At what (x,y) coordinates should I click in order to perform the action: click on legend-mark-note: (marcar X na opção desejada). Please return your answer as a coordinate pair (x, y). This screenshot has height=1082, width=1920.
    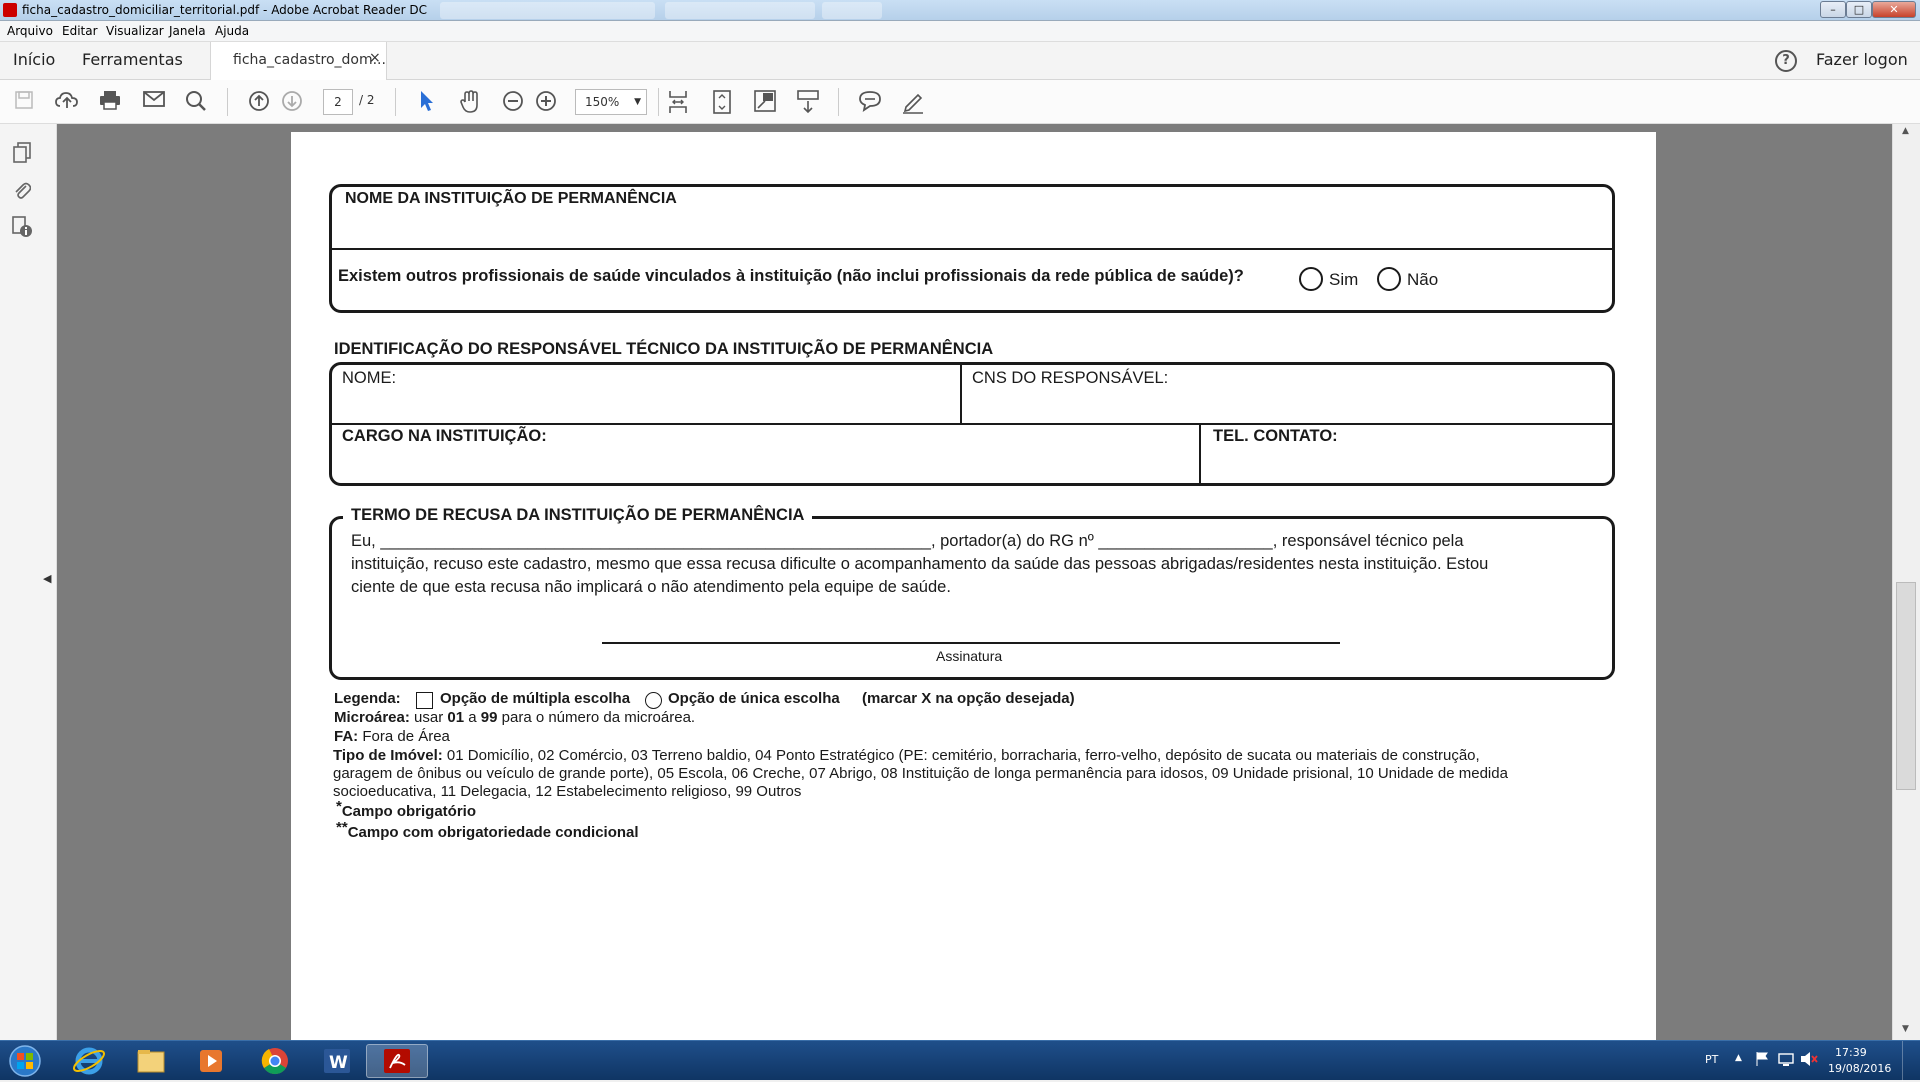
    Looking at the image, I should click on (968, 698).